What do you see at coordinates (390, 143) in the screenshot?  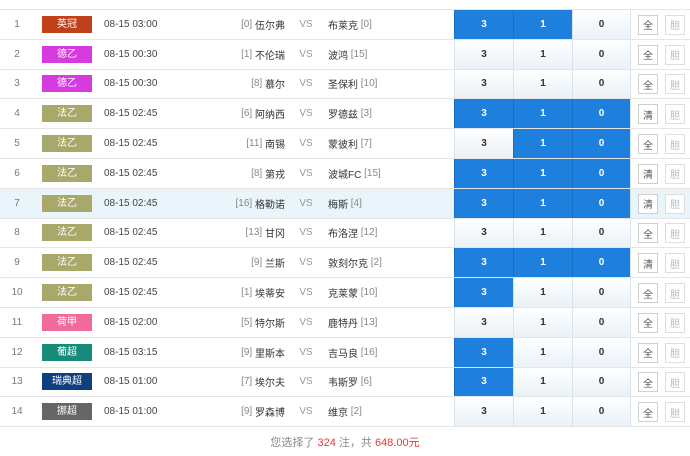 I see `away-team: 蒙彼利 [7]` at bounding box center [390, 143].